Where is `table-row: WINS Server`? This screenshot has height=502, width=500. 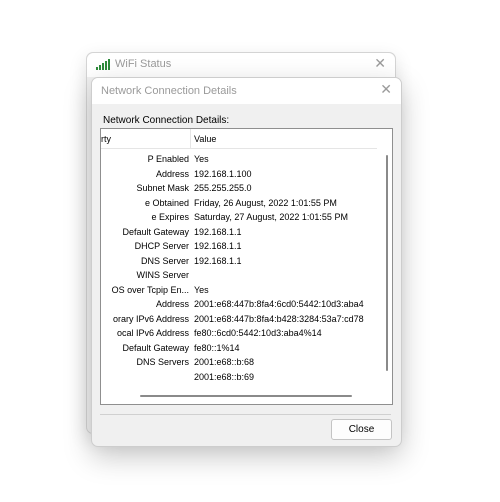 table-row: WINS Server is located at coordinates (241, 275).